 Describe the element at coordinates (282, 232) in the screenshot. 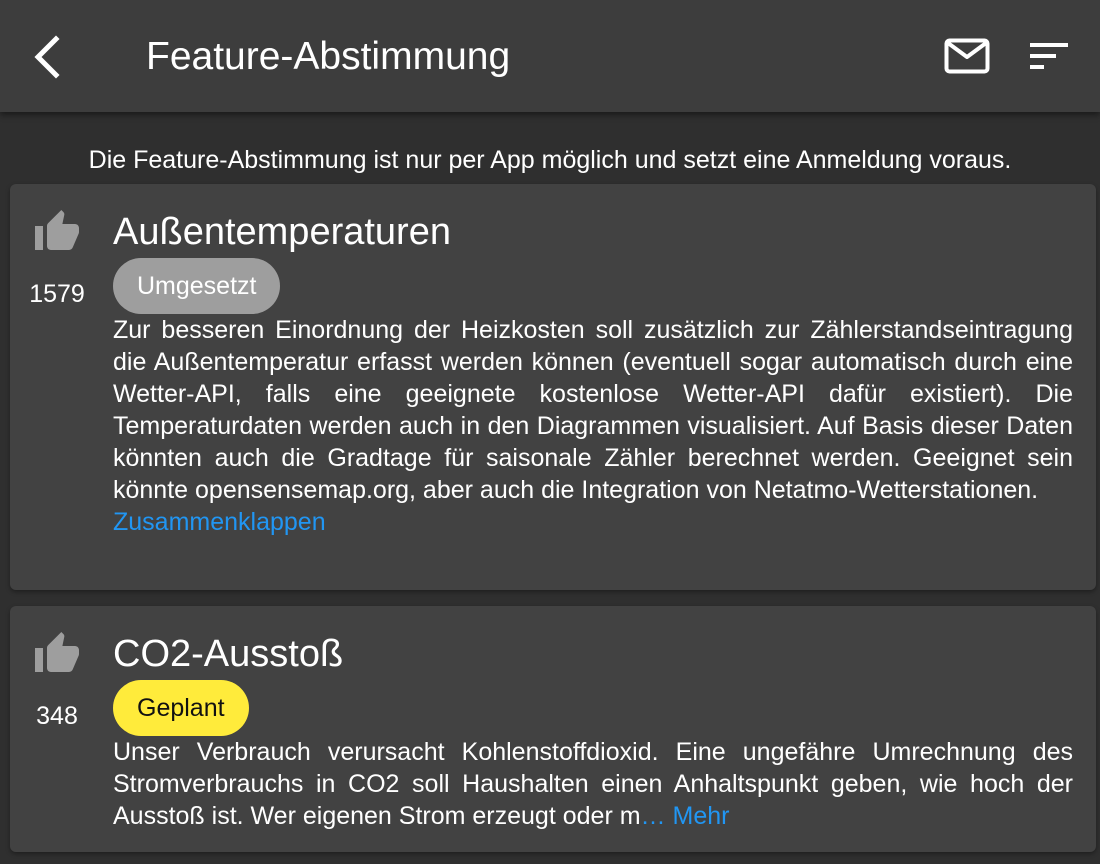

I see `feature-title: Außentemperaturen` at that location.